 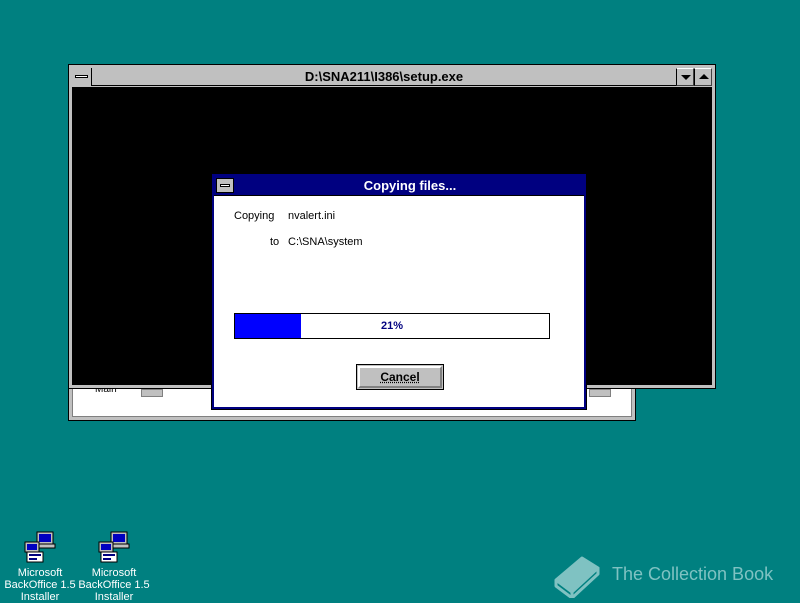 What do you see at coordinates (693, 574) in the screenshot?
I see `watermark-text: The Collection Book` at bounding box center [693, 574].